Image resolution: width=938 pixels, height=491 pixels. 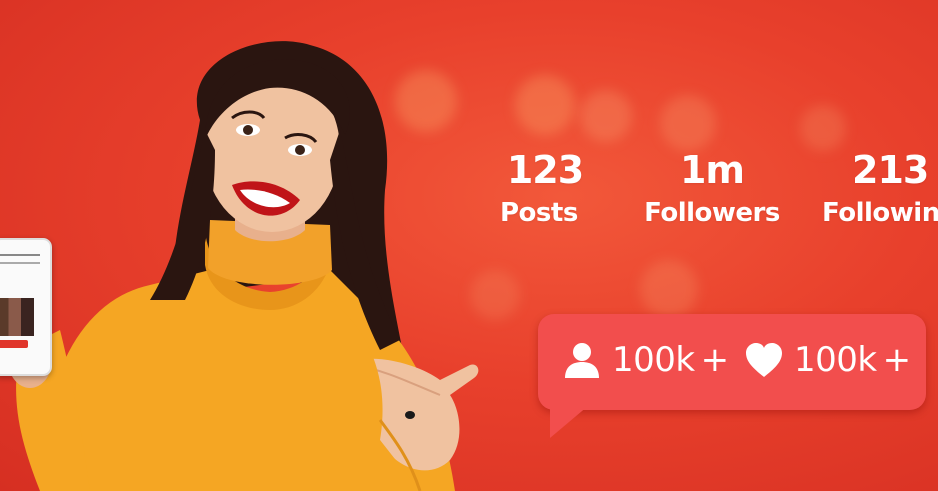 What do you see at coordinates (545, 170) in the screenshot?
I see `stat-value: 123` at bounding box center [545, 170].